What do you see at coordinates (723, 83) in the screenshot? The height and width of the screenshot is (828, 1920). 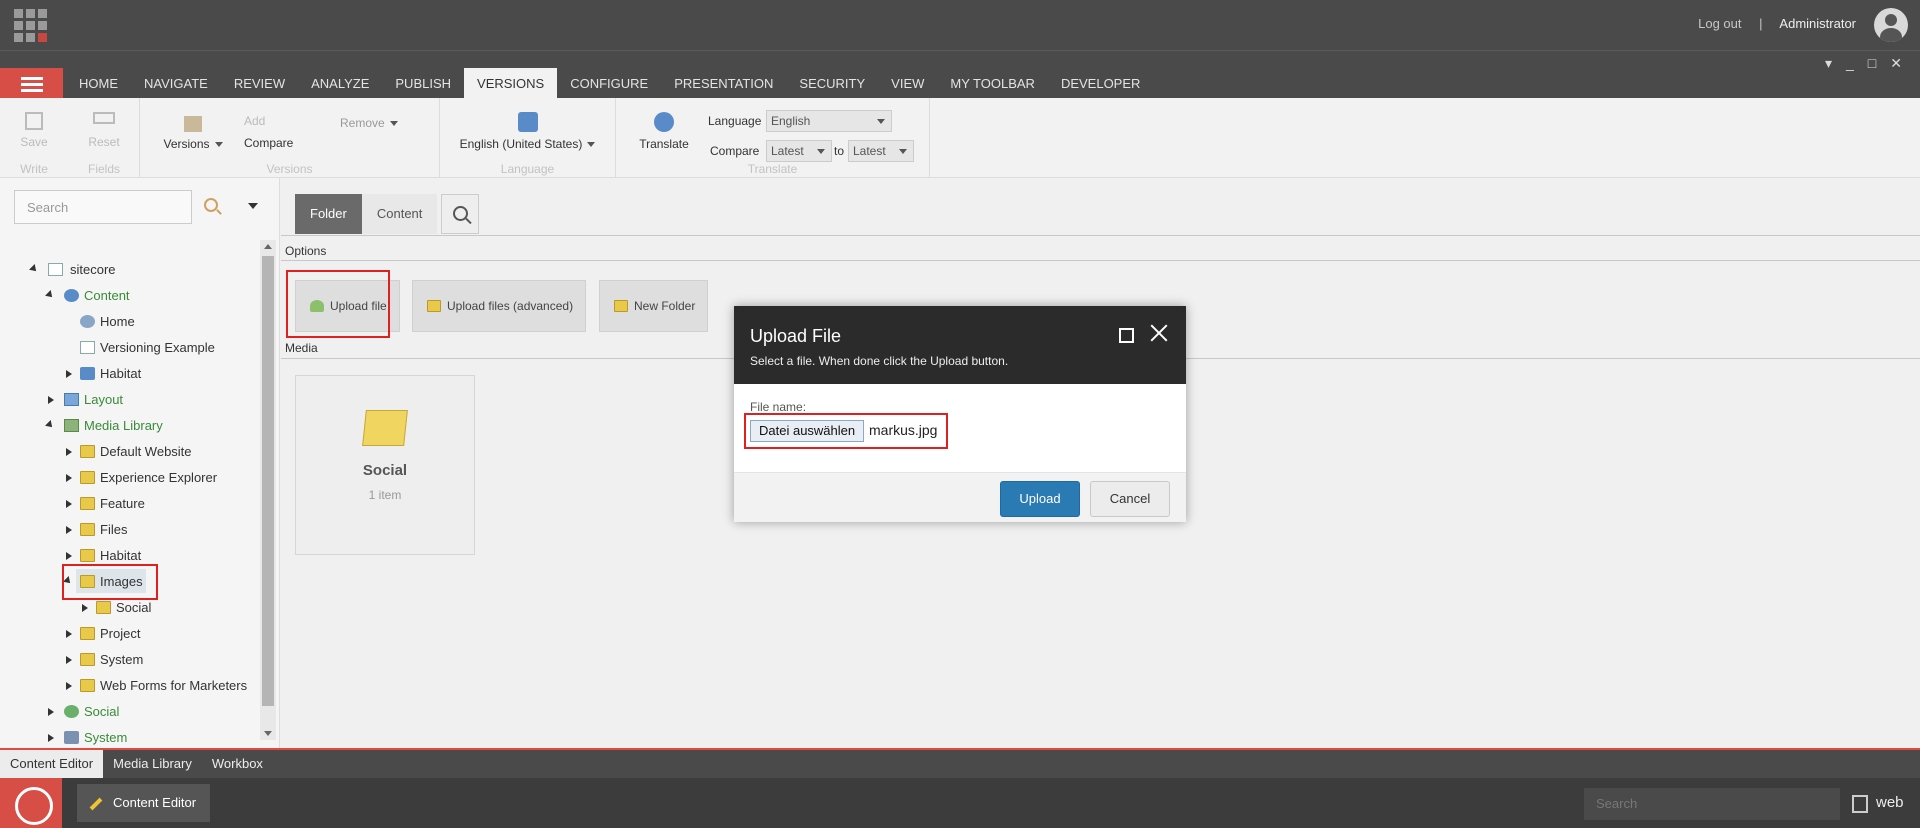 I see `tab-presentation: PRESENTATION` at bounding box center [723, 83].